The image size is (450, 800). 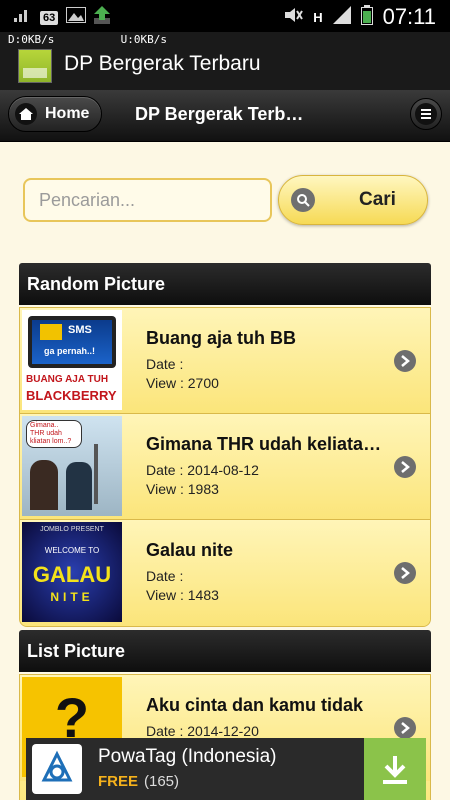 What do you see at coordinates (51, 441) in the screenshot?
I see `thumb-text: kliatan lom..?` at bounding box center [51, 441].